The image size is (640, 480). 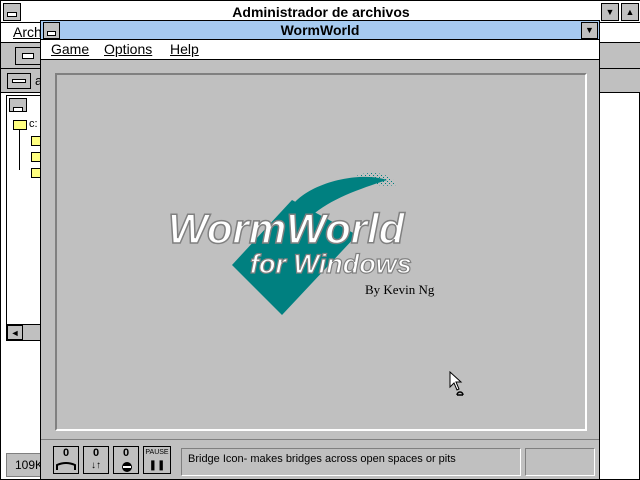 I want to click on wormworld-titlebar: WormWorld ▼, so click(x=320, y=30).